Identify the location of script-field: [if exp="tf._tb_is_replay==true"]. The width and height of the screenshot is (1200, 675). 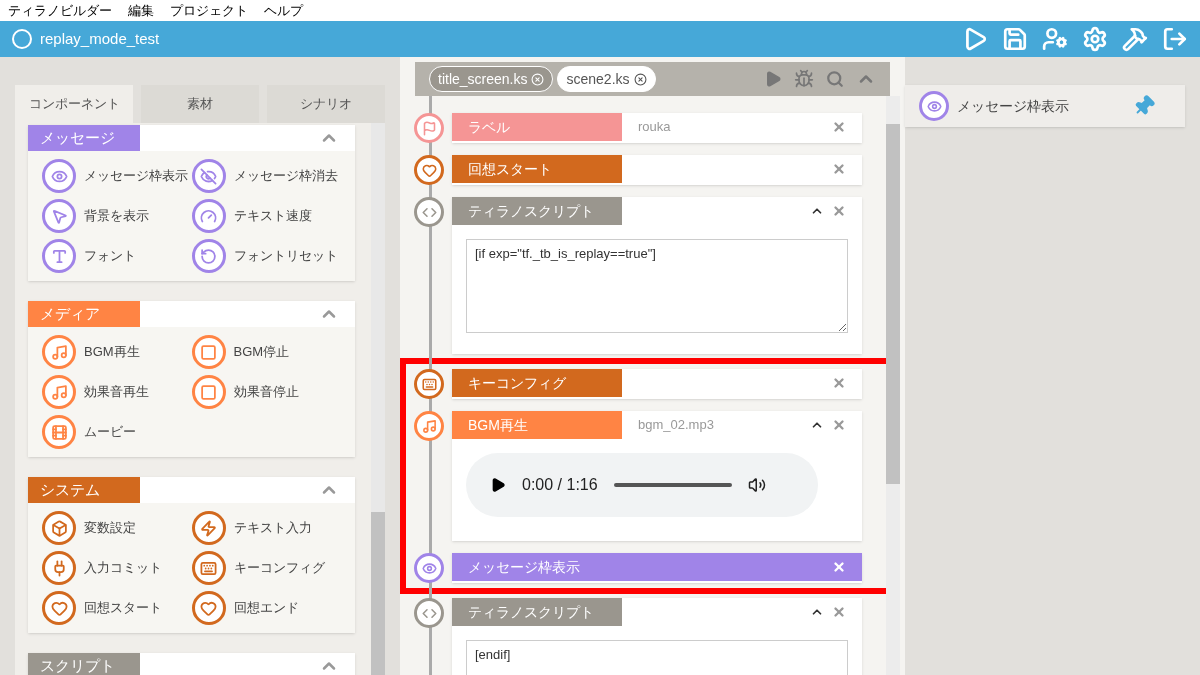
(657, 286).